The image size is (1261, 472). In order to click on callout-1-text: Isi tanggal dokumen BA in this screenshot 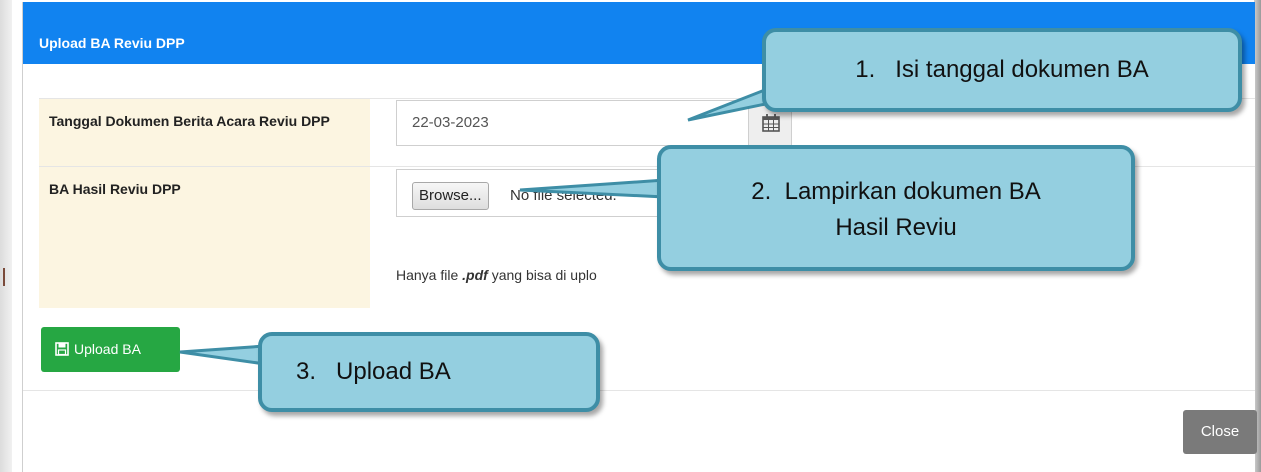, I will do `click(1022, 69)`.